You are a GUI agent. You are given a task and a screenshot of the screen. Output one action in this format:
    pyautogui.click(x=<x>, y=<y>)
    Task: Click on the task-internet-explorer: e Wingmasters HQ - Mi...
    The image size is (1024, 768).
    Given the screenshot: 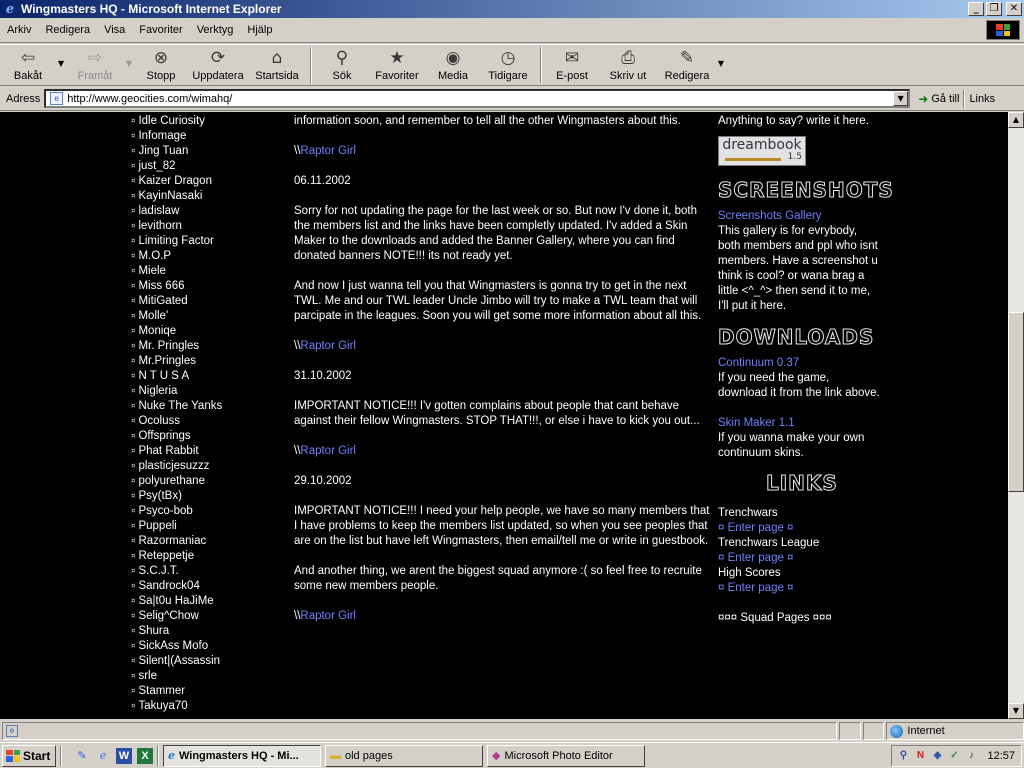 What is the action you would take?
    pyautogui.click(x=242, y=755)
    